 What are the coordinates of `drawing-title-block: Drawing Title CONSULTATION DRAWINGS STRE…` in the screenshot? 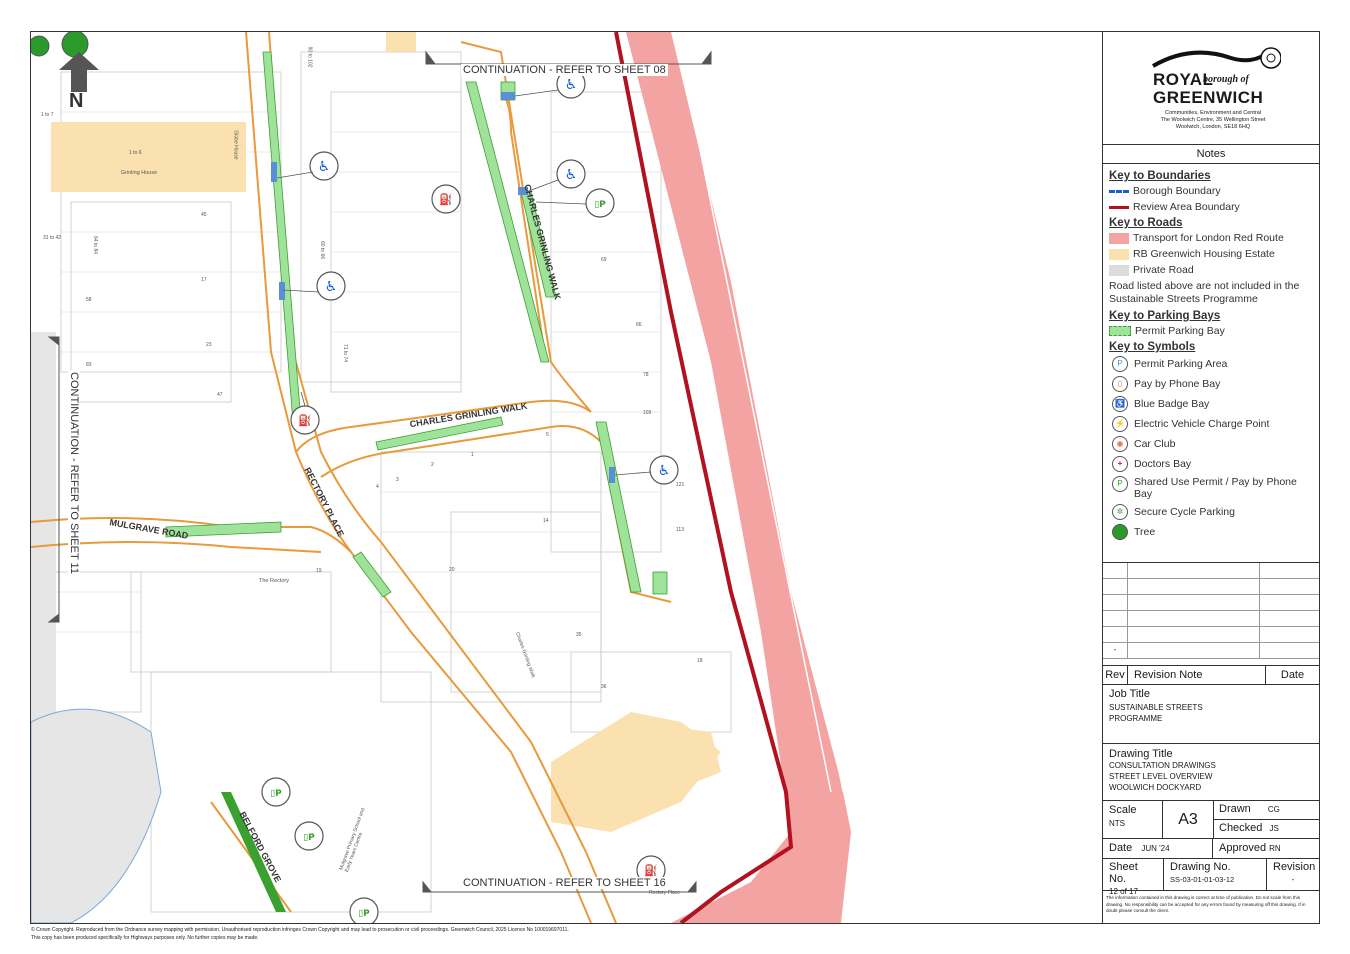 It's located at (1211, 772).